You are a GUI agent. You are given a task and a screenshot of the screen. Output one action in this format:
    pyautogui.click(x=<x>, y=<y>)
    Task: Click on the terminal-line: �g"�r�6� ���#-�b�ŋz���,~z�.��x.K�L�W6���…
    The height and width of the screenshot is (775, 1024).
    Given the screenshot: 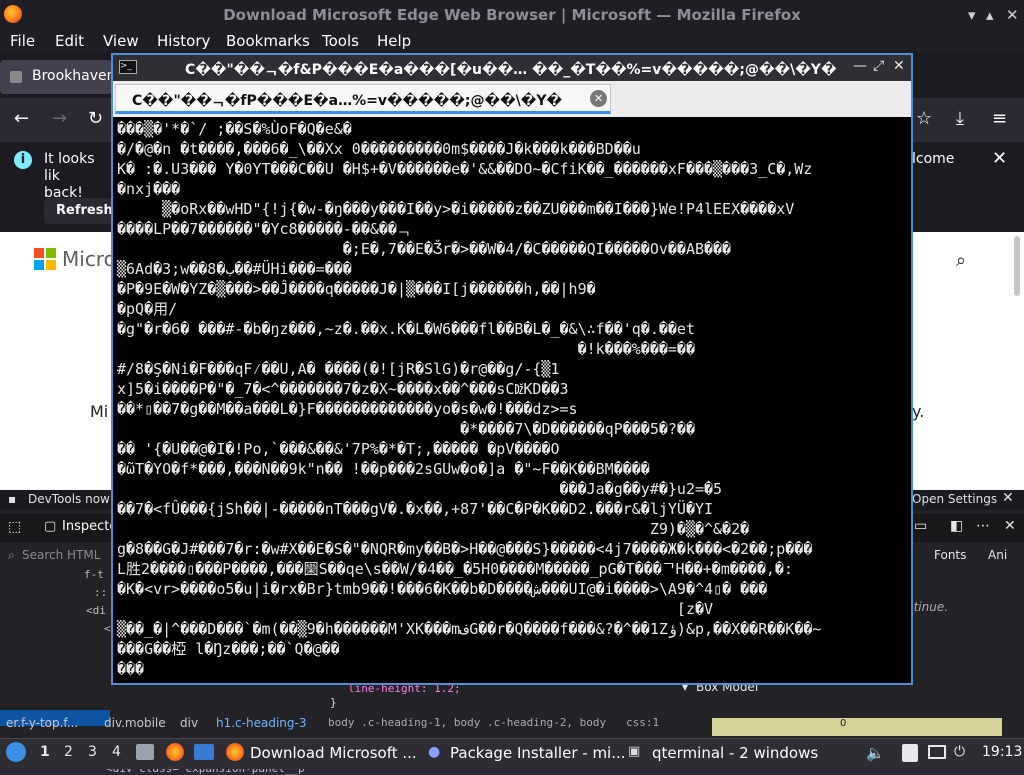 What is the action you would take?
    pyautogui.click(x=406, y=329)
    